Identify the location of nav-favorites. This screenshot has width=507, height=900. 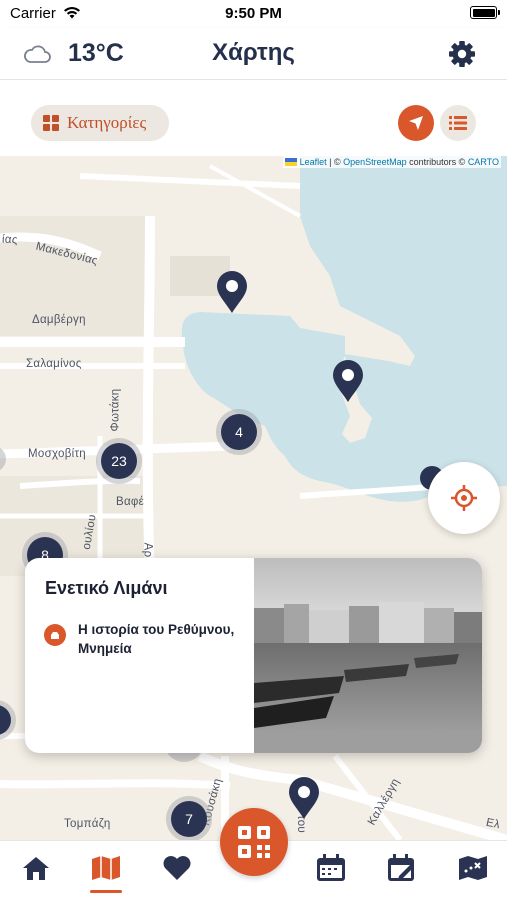
(177, 868).